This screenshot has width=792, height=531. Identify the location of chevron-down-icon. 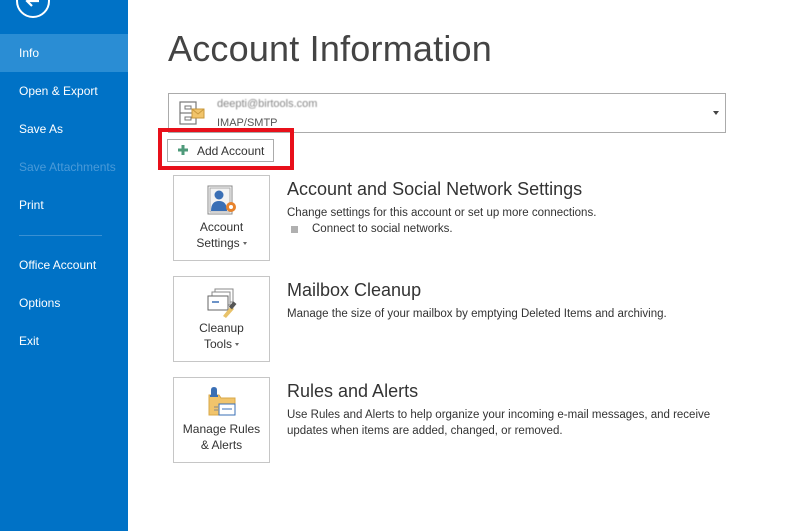
(716, 113).